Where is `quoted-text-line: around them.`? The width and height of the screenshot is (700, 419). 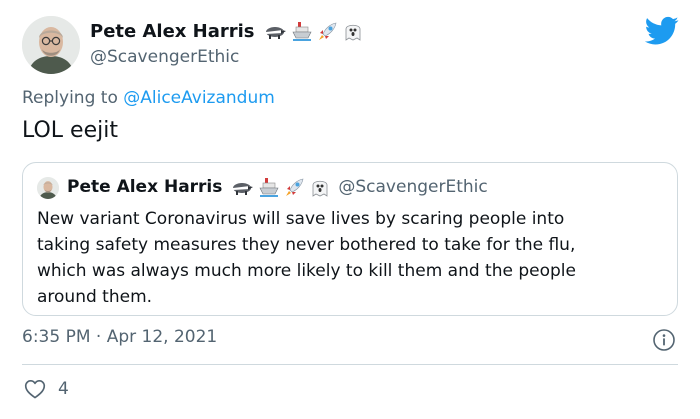
quoted-text-line: around them. is located at coordinates (95, 297).